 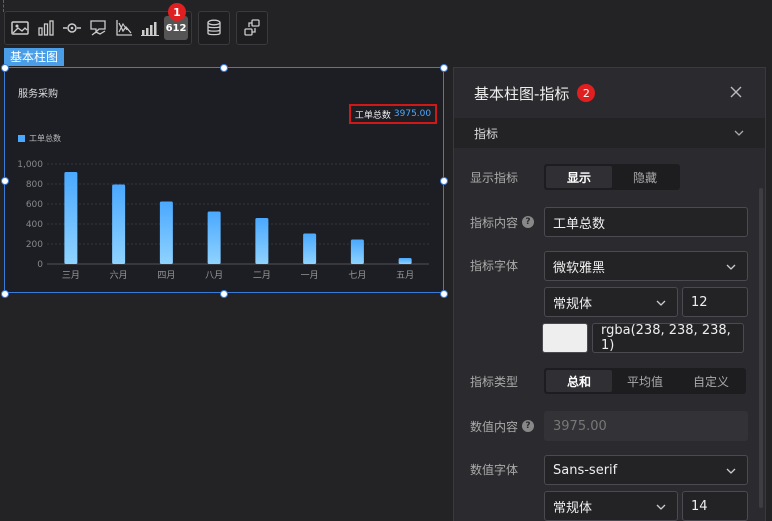 I want to click on resize-handle-t, so click(x=224, y=68).